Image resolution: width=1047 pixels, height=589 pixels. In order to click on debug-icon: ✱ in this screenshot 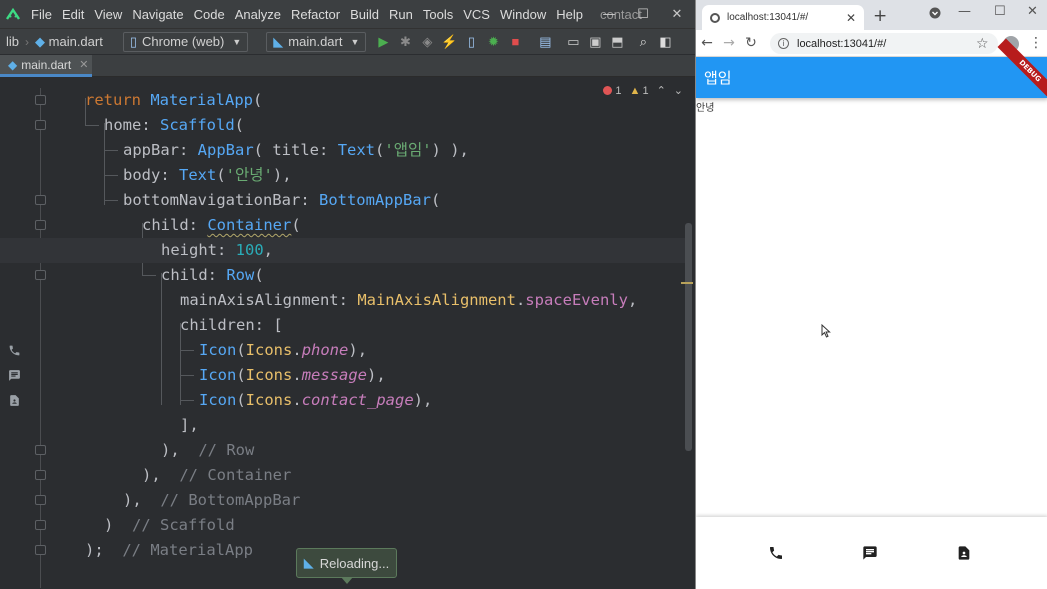, I will do `click(405, 42)`.